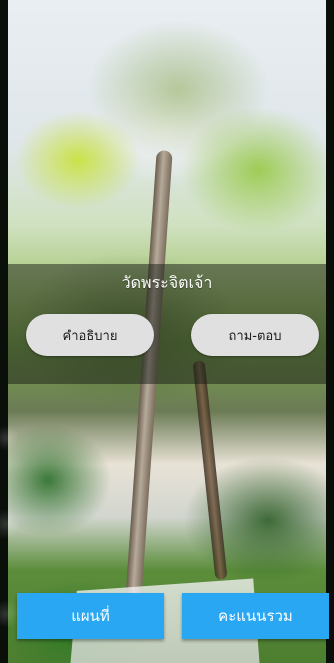 The width and height of the screenshot is (334, 663). What do you see at coordinates (255, 335) in the screenshot?
I see `qa-button: ถาม-ตอบ` at bounding box center [255, 335].